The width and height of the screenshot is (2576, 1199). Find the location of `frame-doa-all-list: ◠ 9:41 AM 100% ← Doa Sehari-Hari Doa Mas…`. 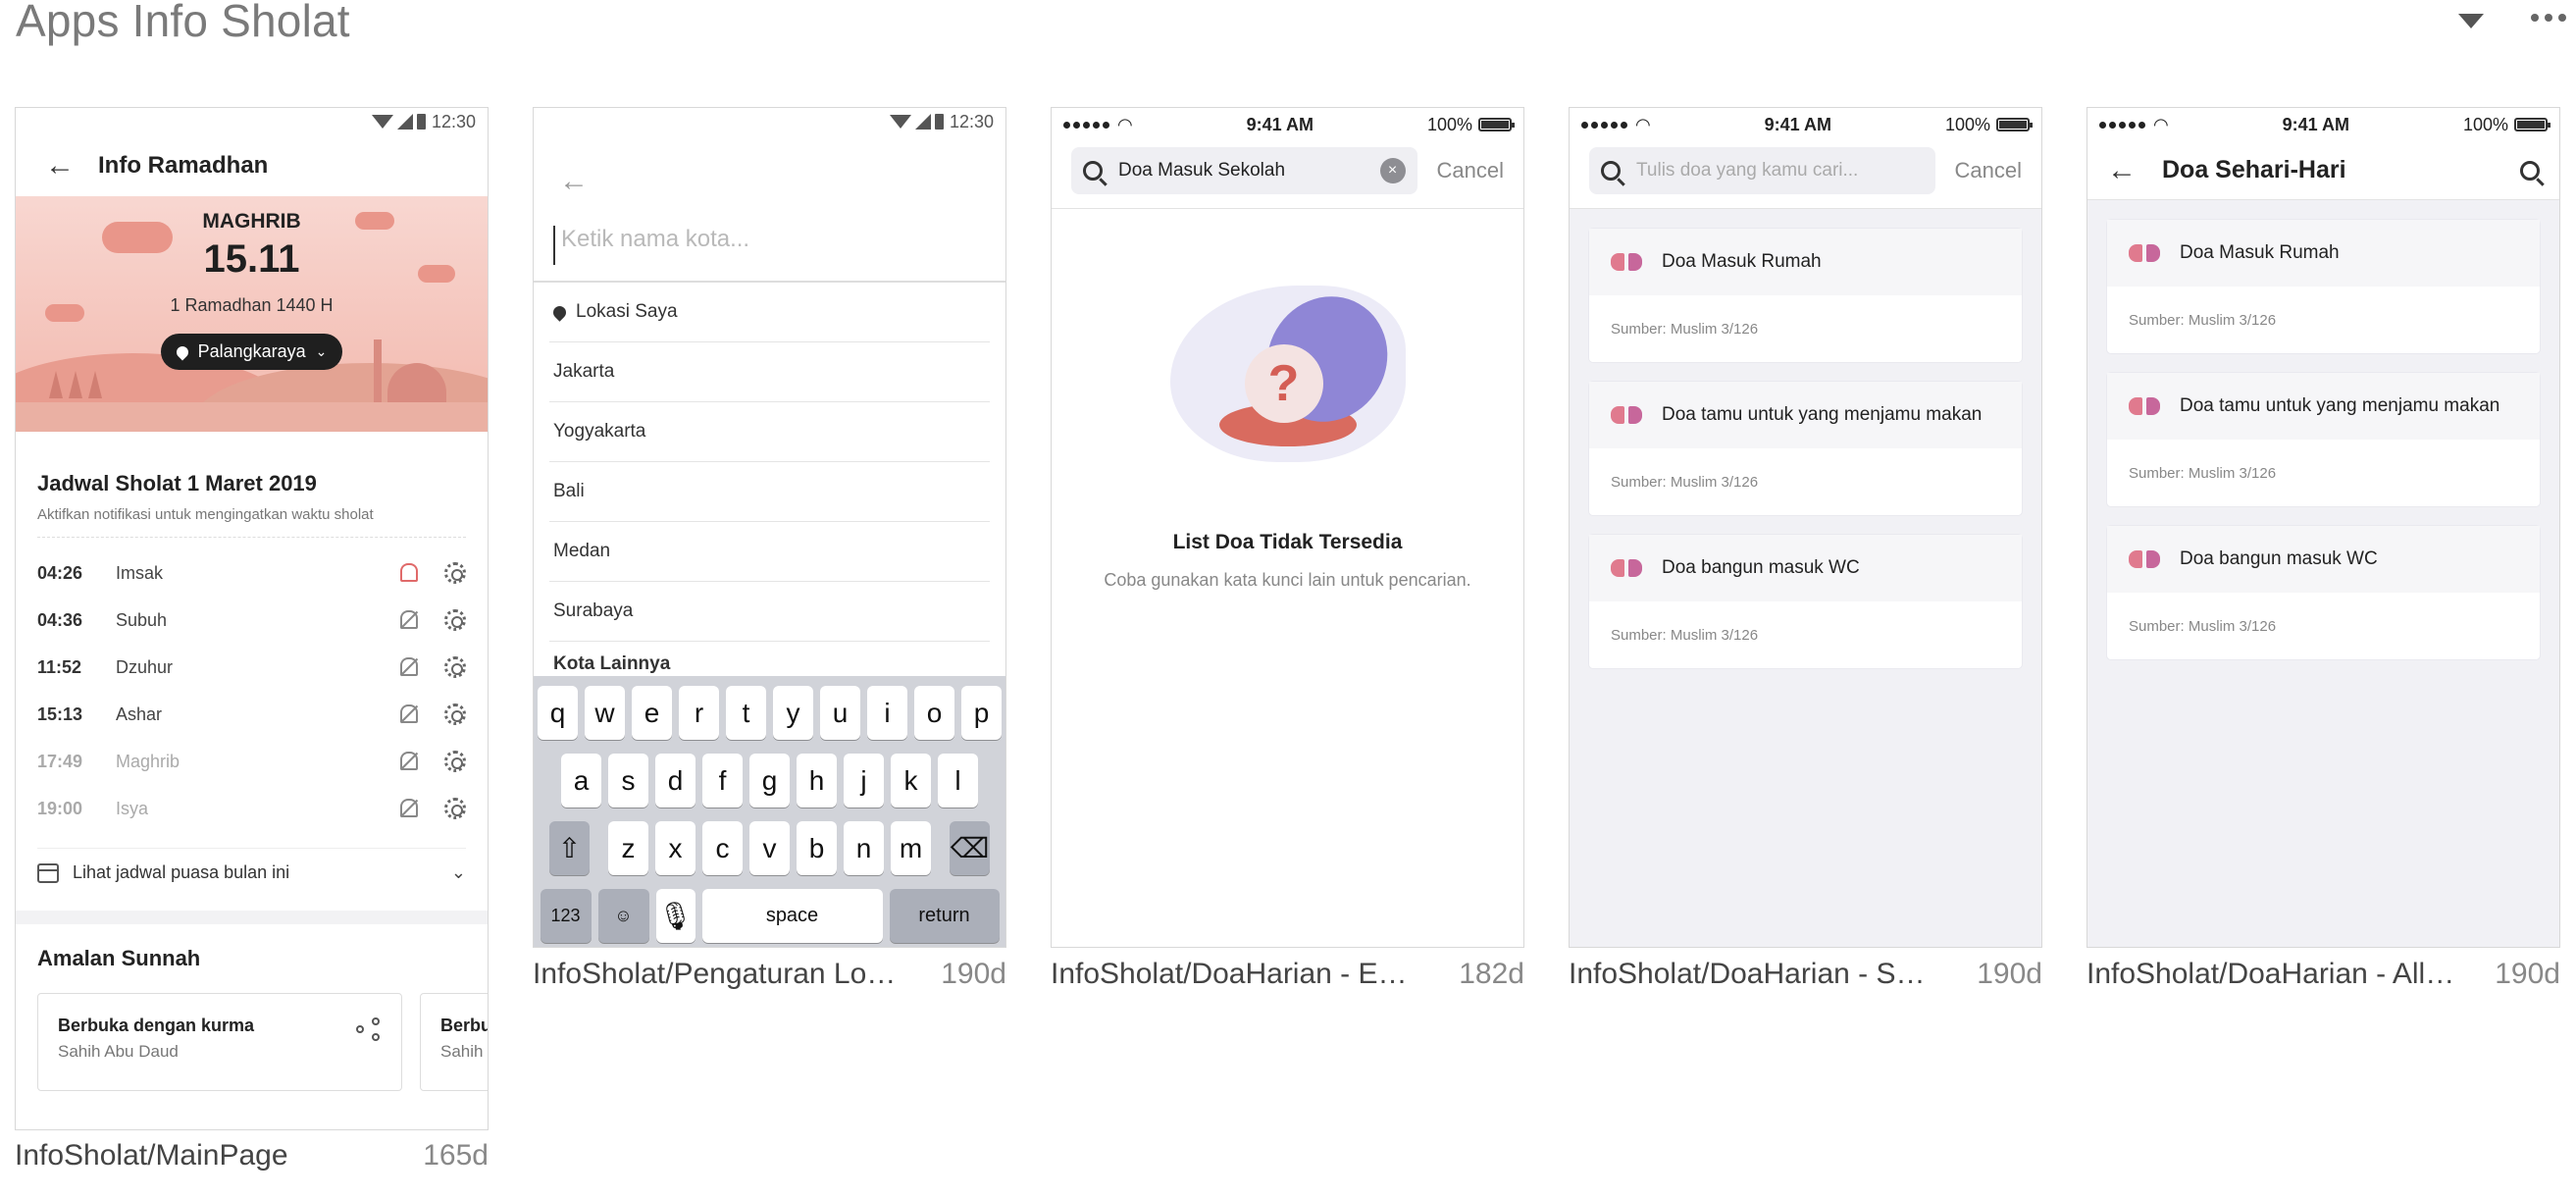

frame-doa-all-list: ◠ 9:41 AM 100% ← Doa Sehari-Hari Doa Mas… is located at coordinates (2323, 527).